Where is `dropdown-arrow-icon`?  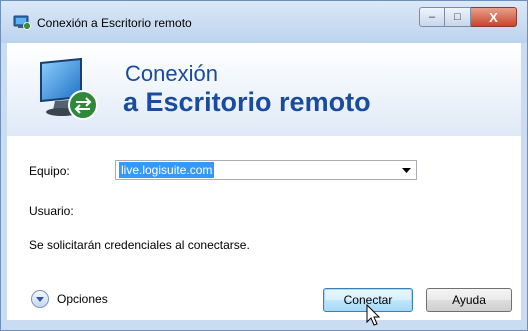 dropdown-arrow-icon is located at coordinates (406, 170).